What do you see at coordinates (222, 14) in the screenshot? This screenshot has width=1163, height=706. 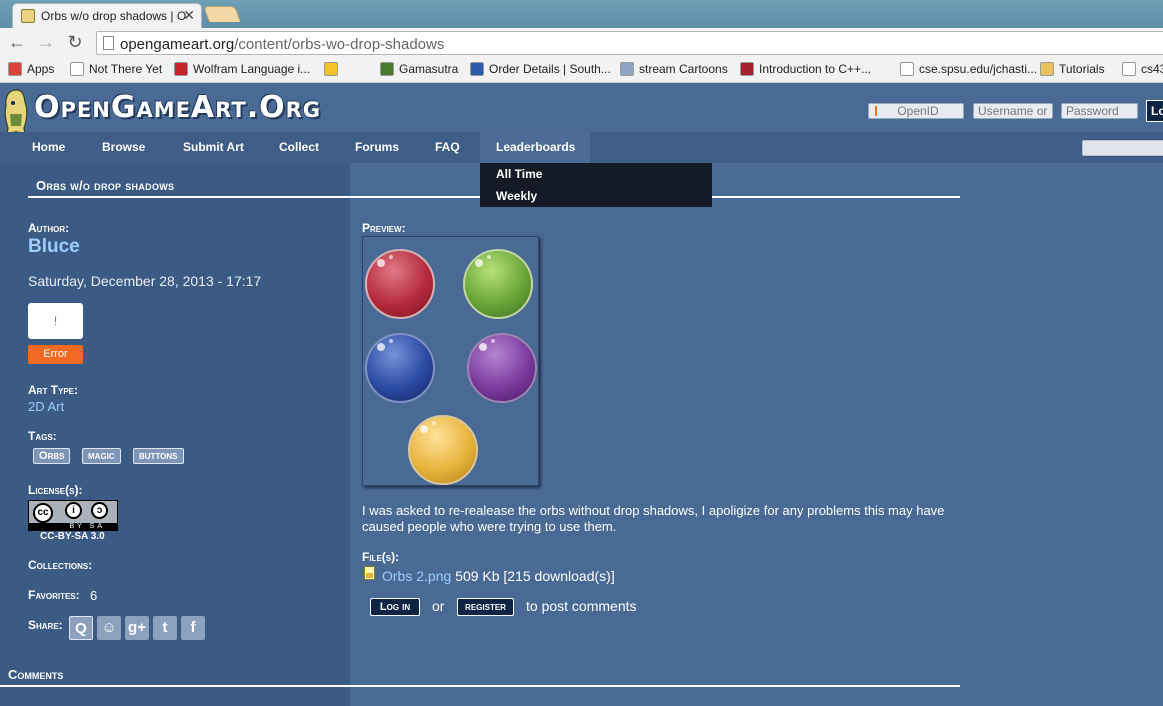 I see `new-tab-button` at bounding box center [222, 14].